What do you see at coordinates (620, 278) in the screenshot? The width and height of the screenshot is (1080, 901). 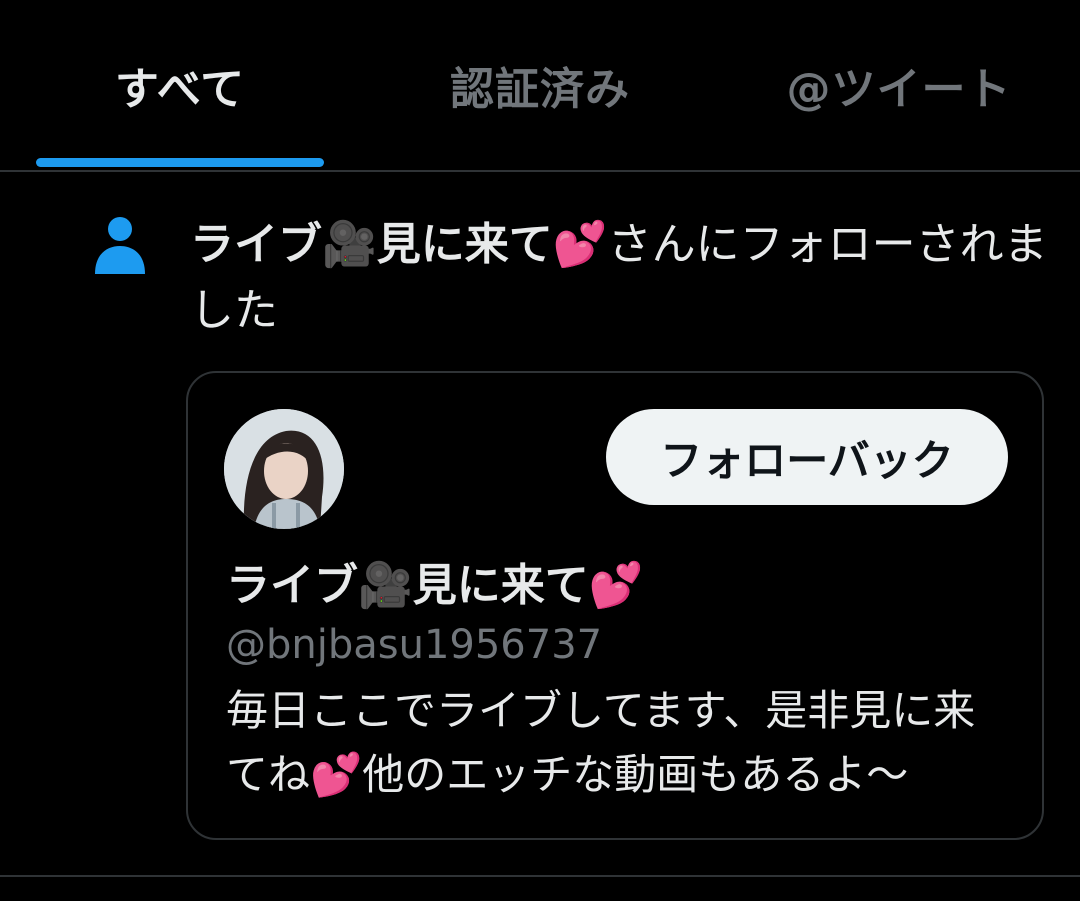 I see `notification-text: ライブ🎥見に来て💕さんにフォローされました` at bounding box center [620, 278].